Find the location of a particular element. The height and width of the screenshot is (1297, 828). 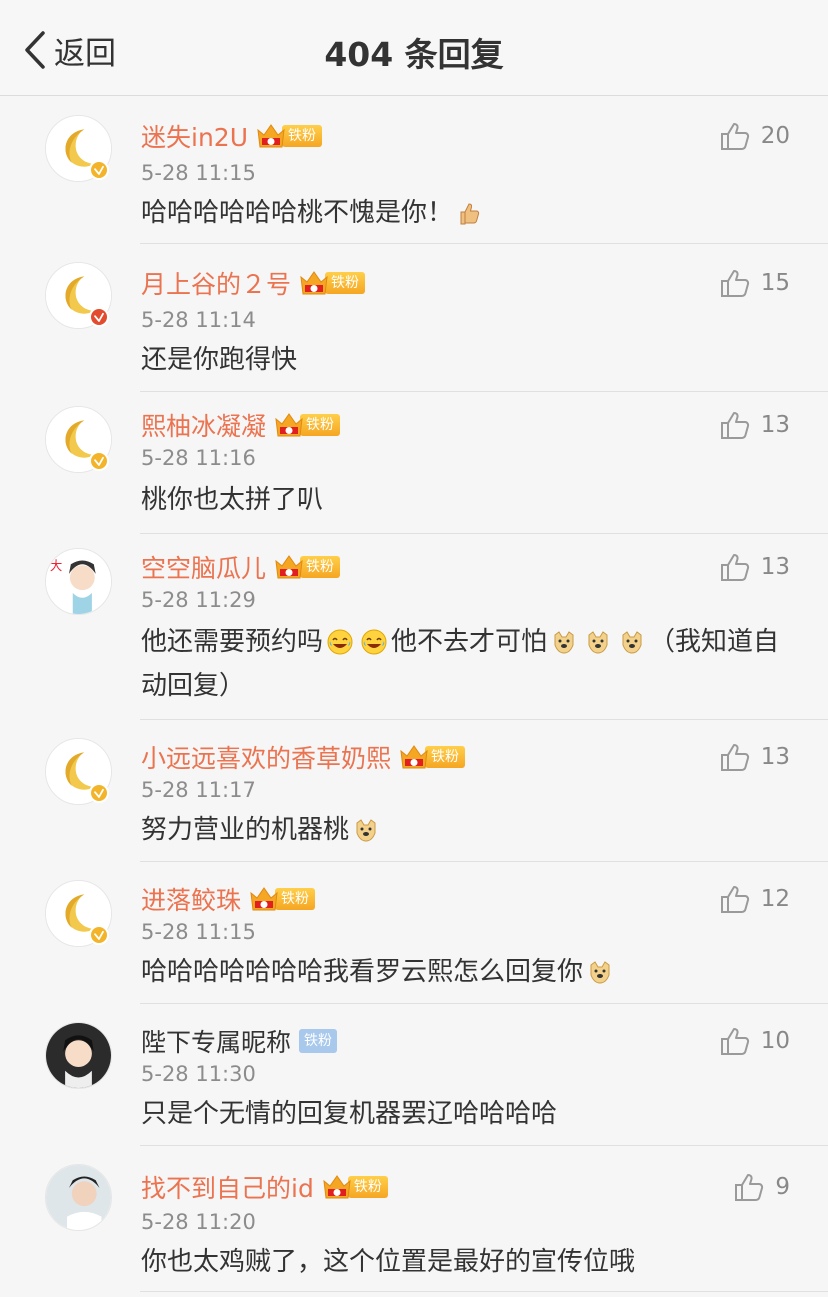

comment-time: 5-28 11:29 is located at coordinates (198, 600).